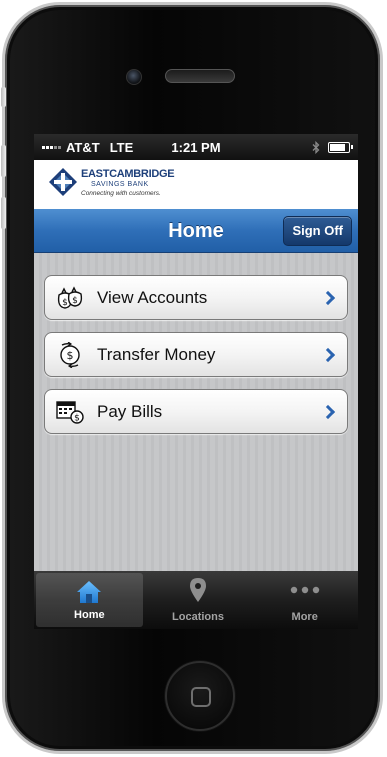 Image resolution: width=387 pixels, height=757 pixels. I want to click on view-accounts-button: $ $ View Accounts, so click(196, 297).